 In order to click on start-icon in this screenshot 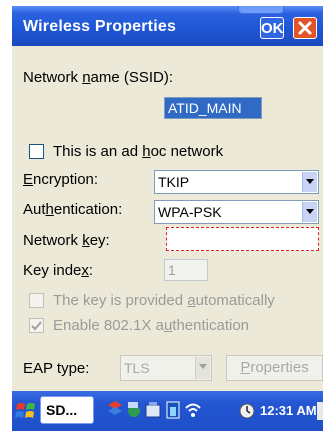, I will do `click(26, 411)`.